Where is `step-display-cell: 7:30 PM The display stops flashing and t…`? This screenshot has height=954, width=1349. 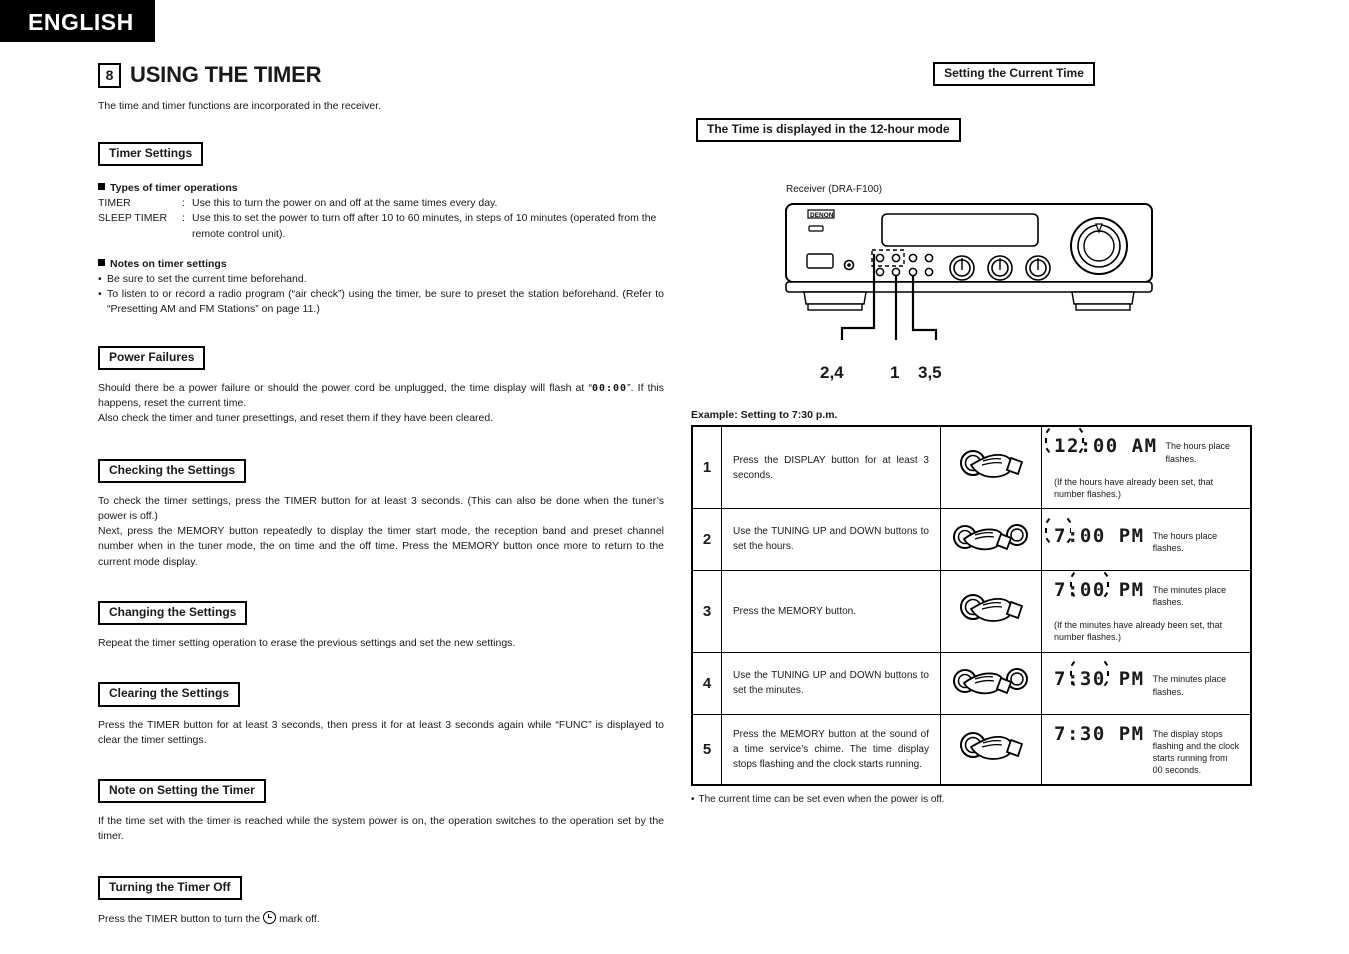 step-display-cell: 7:30 PM The display stops flashing and t… is located at coordinates (1146, 749).